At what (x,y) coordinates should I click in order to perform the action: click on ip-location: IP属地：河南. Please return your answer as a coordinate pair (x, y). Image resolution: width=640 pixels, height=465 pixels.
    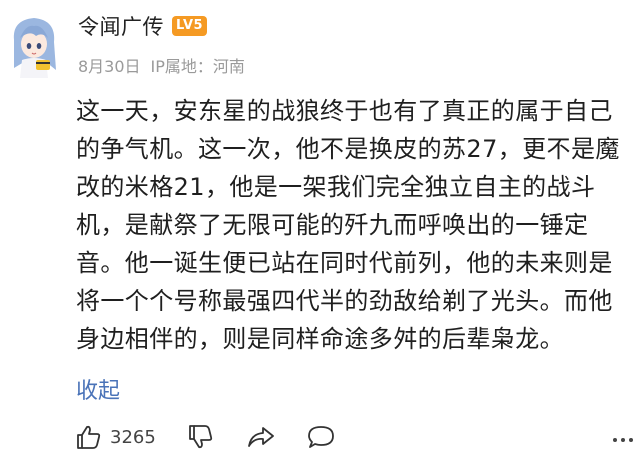
    Looking at the image, I should click on (197, 66).